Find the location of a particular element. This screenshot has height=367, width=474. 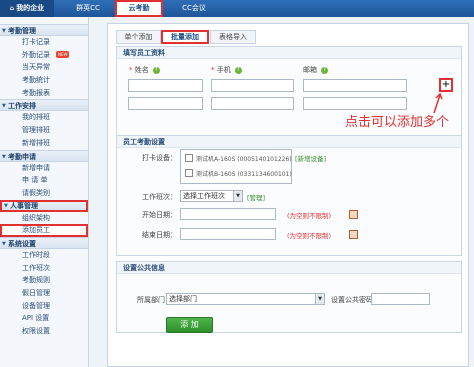

sidebar-item-attendance-report: 考勤报表 is located at coordinates (44, 93).